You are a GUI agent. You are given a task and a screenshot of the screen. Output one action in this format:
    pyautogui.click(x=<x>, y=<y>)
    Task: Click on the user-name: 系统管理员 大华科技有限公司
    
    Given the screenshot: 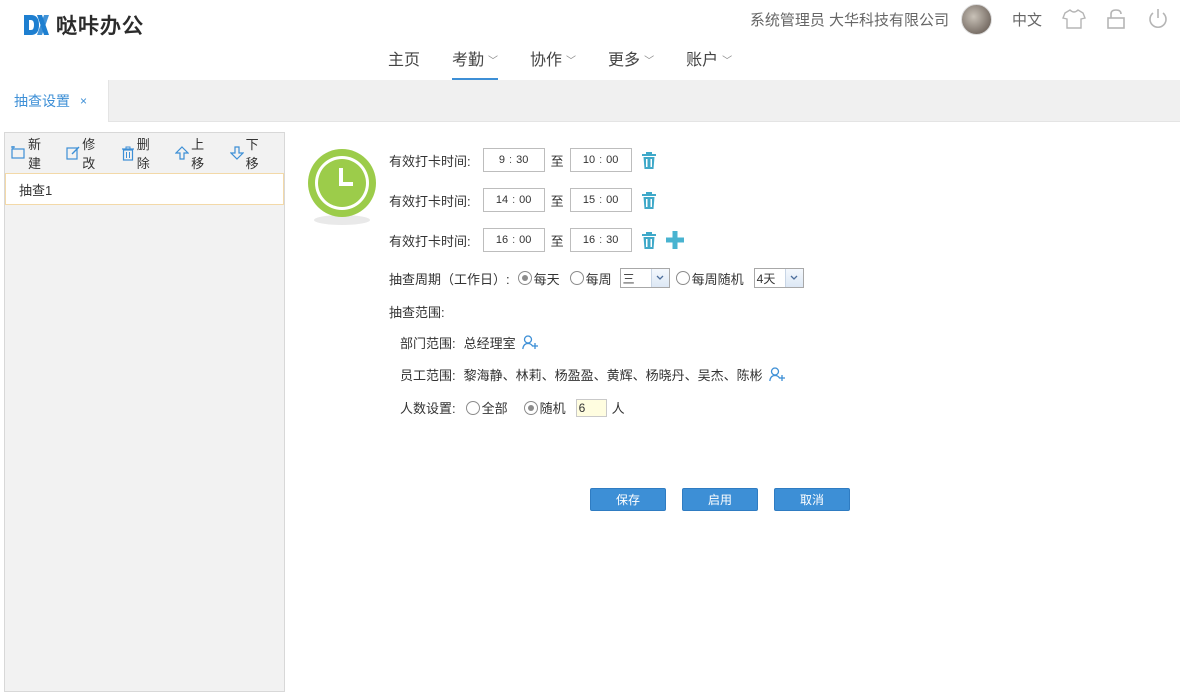 What is the action you would take?
    pyautogui.click(x=849, y=19)
    